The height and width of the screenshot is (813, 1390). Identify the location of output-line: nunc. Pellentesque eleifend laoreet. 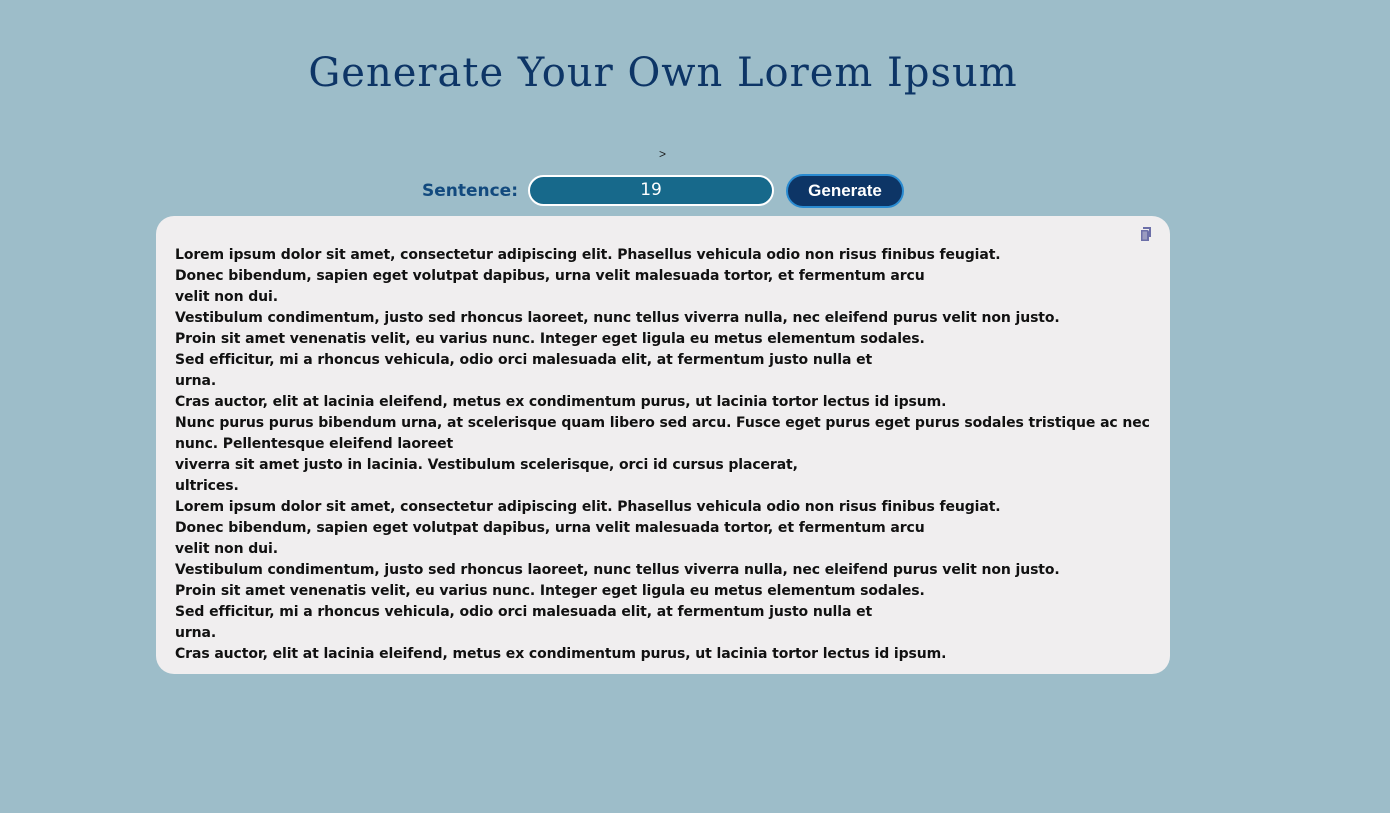
(314, 444).